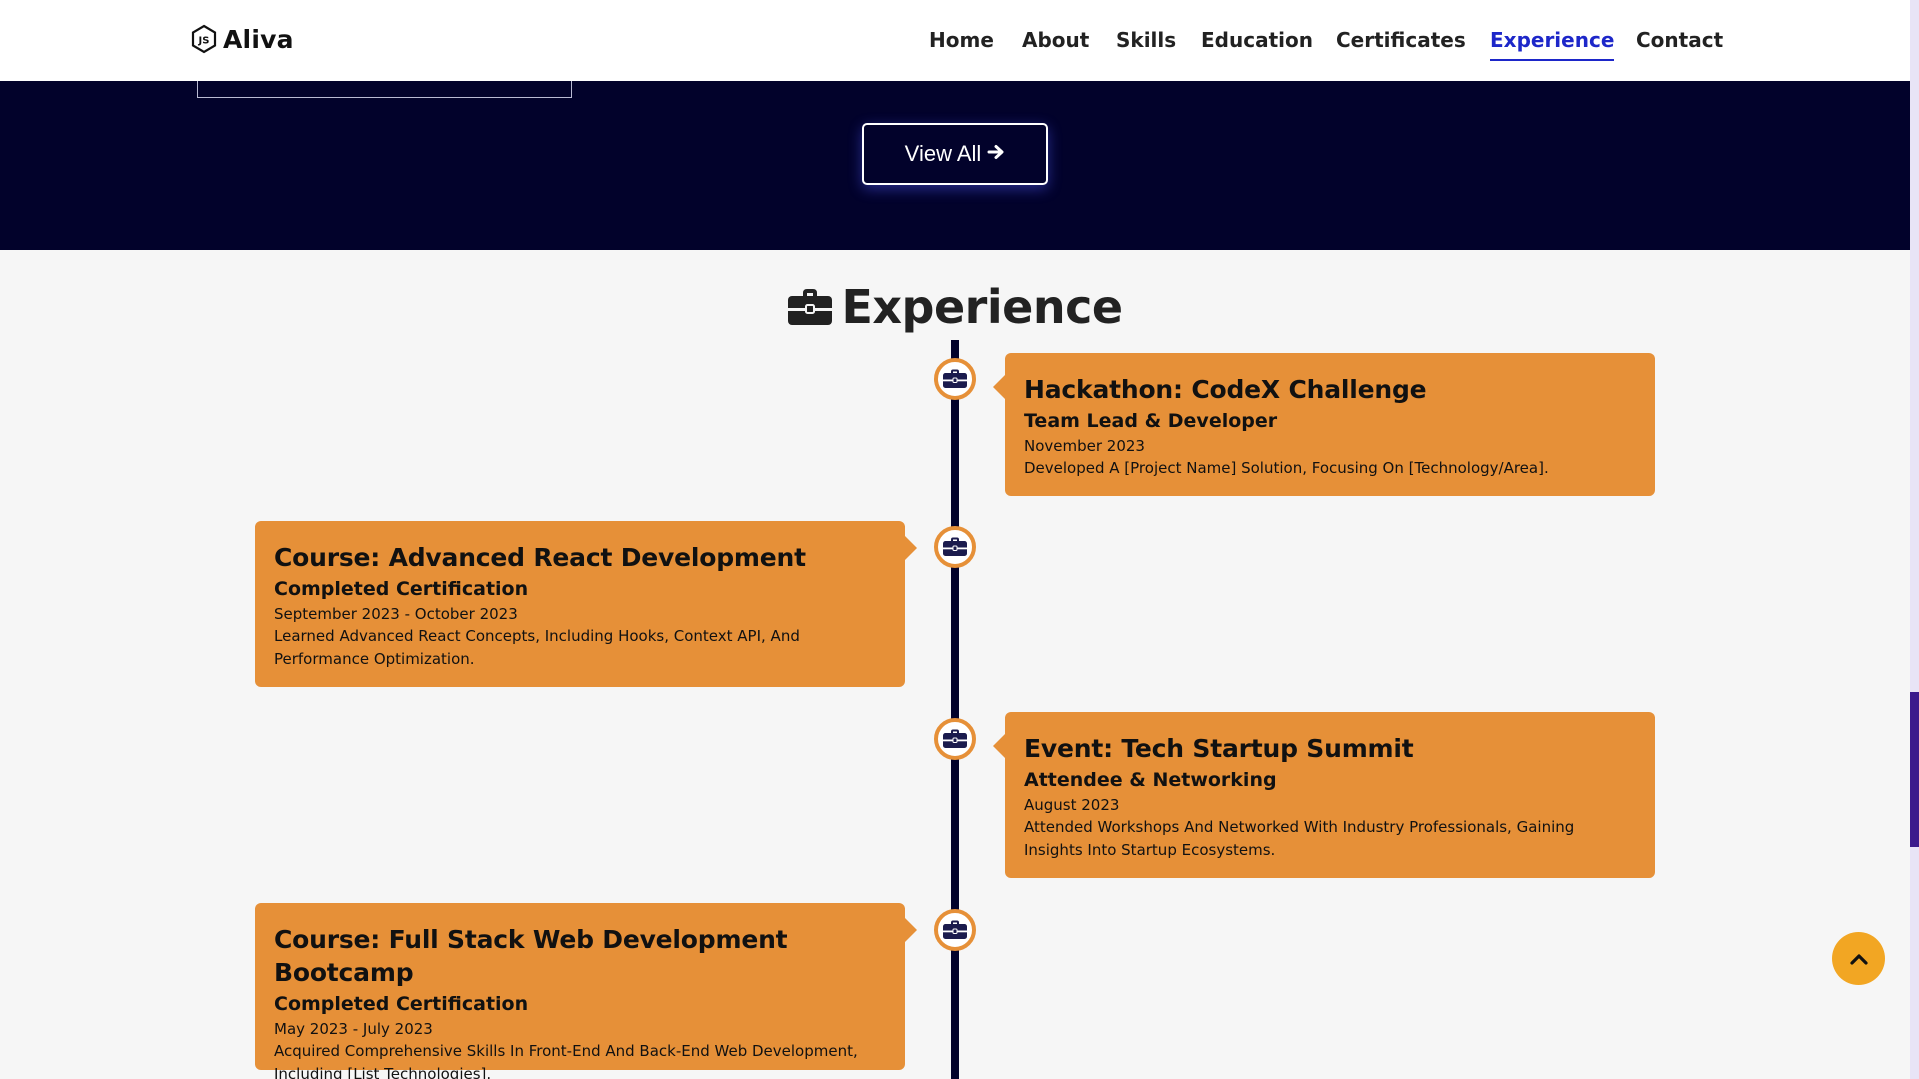 This screenshot has width=1919, height=1079. I want to click on nav-about: About, so click(1055, 40).